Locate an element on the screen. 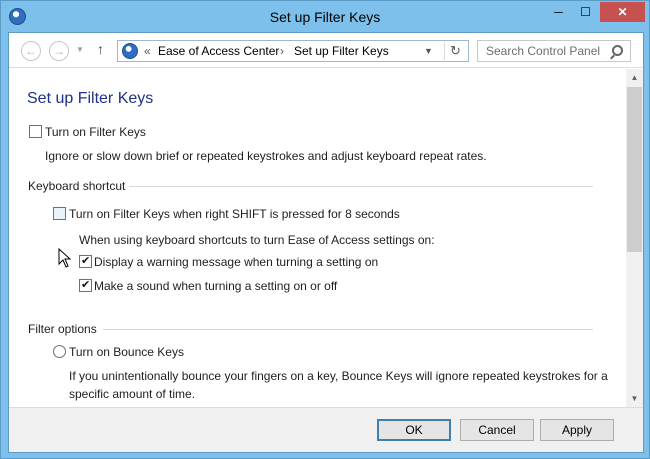 The width and height of the screenshot is (650, 459). vertical-scrollbar: ▲ ▼ is located at coordinates (634, 238).